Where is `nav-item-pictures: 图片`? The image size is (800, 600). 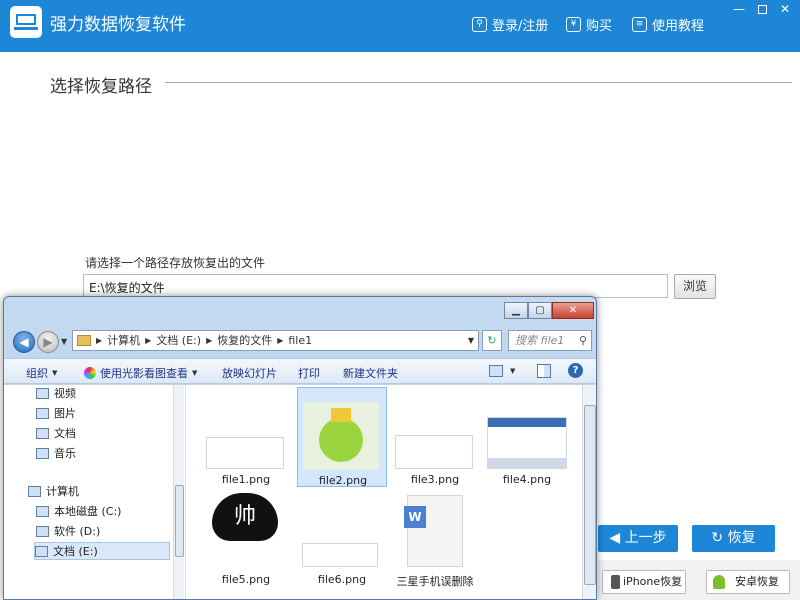 nav-item-pictures: 图片 is located at coordinates (56, 413).